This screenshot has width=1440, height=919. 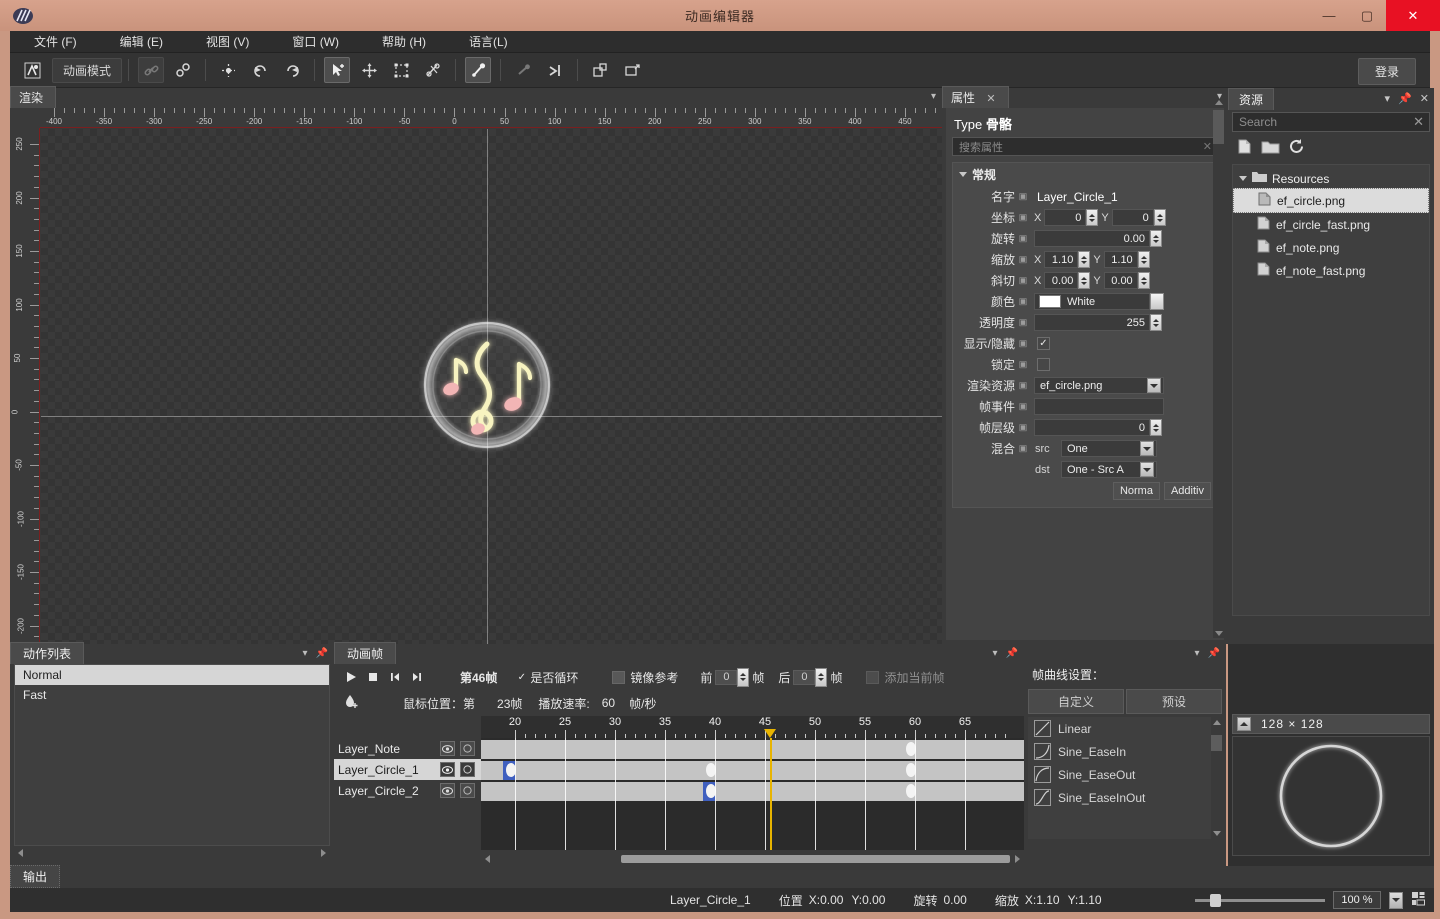 I want to click on render-resource-select: ef_circle.png, so click(x=1099, y=385).